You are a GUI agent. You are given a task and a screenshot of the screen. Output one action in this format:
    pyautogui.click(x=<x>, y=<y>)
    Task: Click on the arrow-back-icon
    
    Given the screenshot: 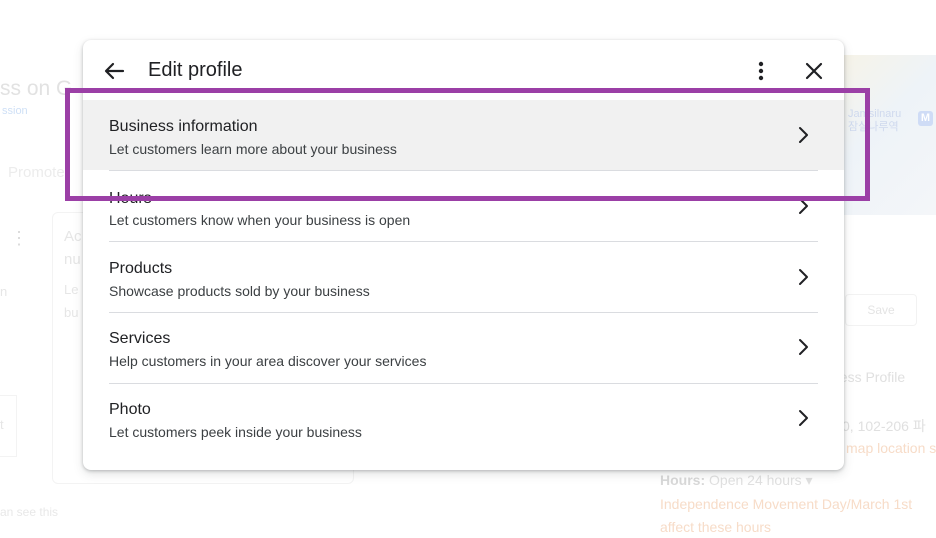 What is the action you would take?
    pyautogui.click(x=114, y=71)
    